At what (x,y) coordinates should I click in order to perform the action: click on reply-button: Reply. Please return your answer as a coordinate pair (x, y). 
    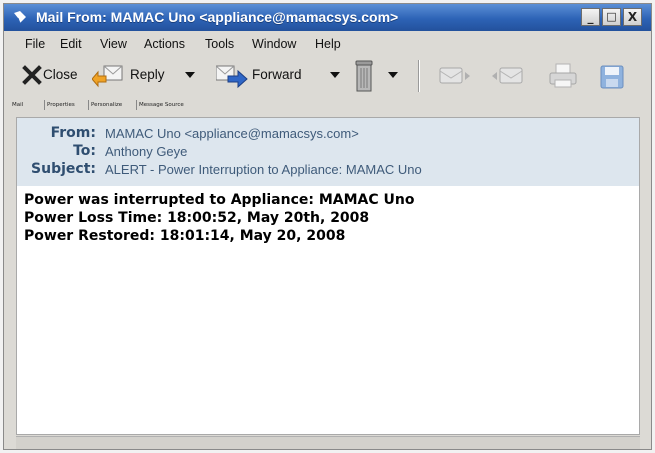
    Looking at the image, I should click on (133, 76).